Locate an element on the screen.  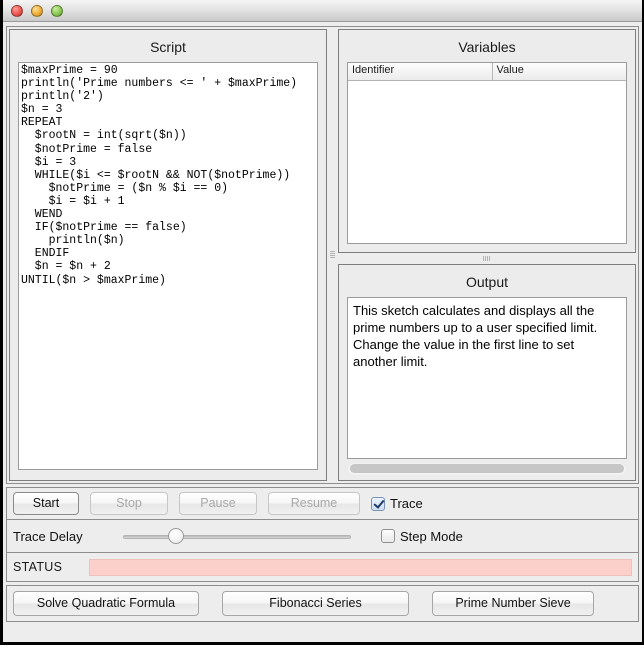
stop-button: Stop is located at coordinates (129, 503).